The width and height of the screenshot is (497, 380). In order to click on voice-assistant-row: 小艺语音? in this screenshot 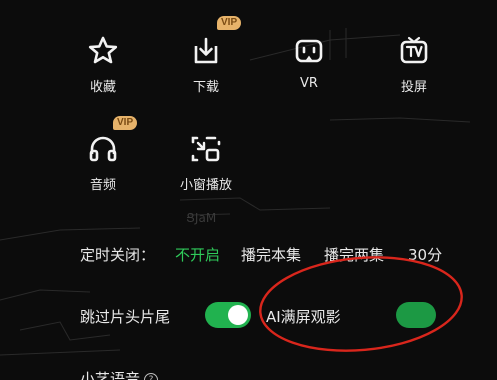, I will do `click(119, 374)`.